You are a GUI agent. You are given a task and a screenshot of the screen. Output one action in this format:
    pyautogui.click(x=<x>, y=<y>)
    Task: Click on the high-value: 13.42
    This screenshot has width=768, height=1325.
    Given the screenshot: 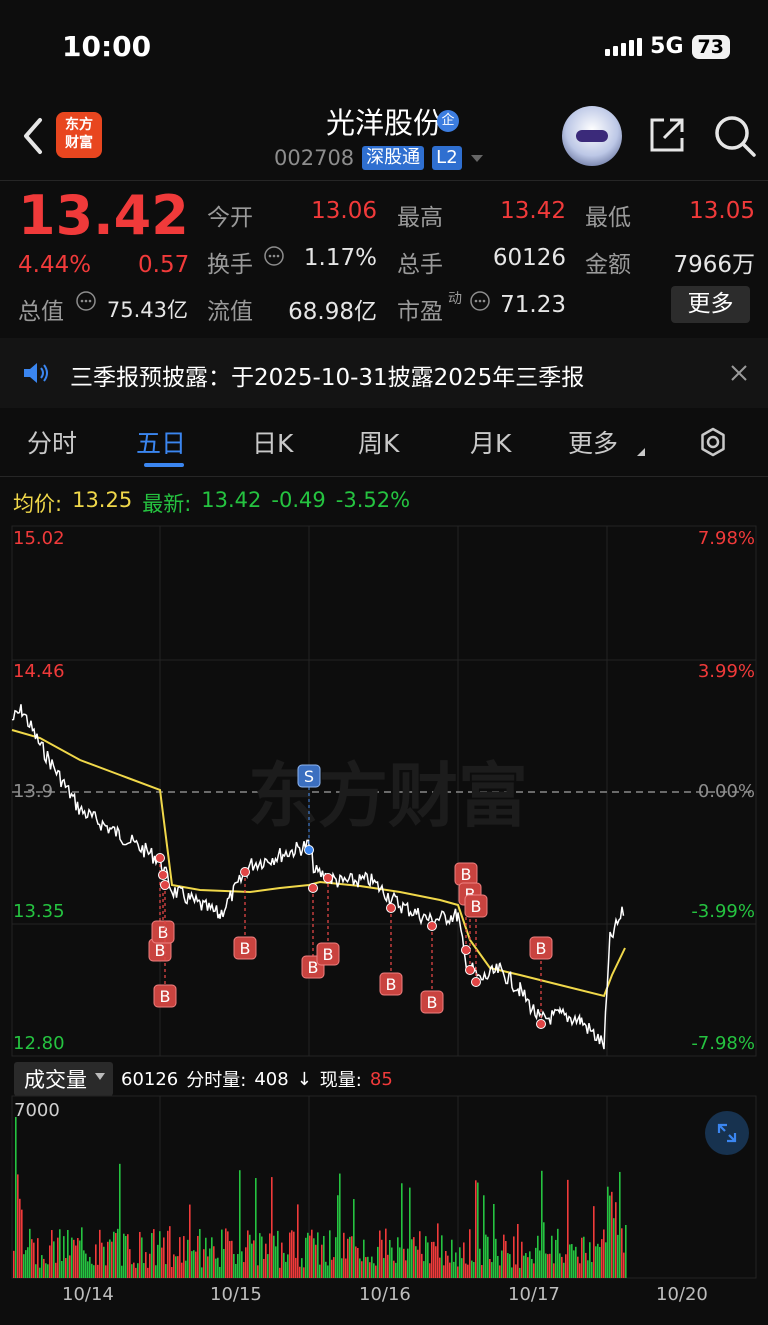 What is the action you would take?
    pyautogui.click(x=533, y=211)
    